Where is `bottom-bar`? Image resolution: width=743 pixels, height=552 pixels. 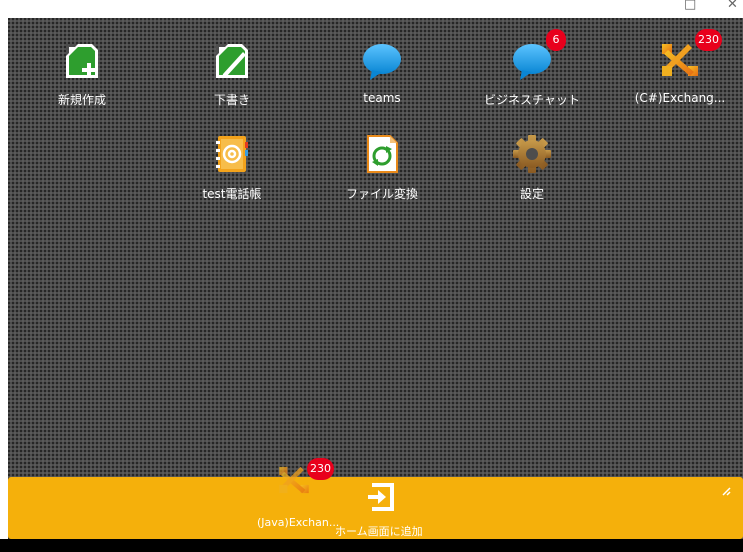
bottom-bar is located at coordinates (371, 545).